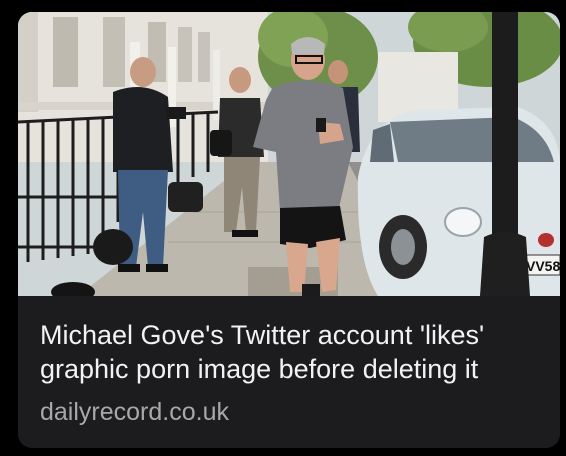 This screenshot has width=566, height=456. I want to click on license-plate-text: VV58, so click(543, 266).